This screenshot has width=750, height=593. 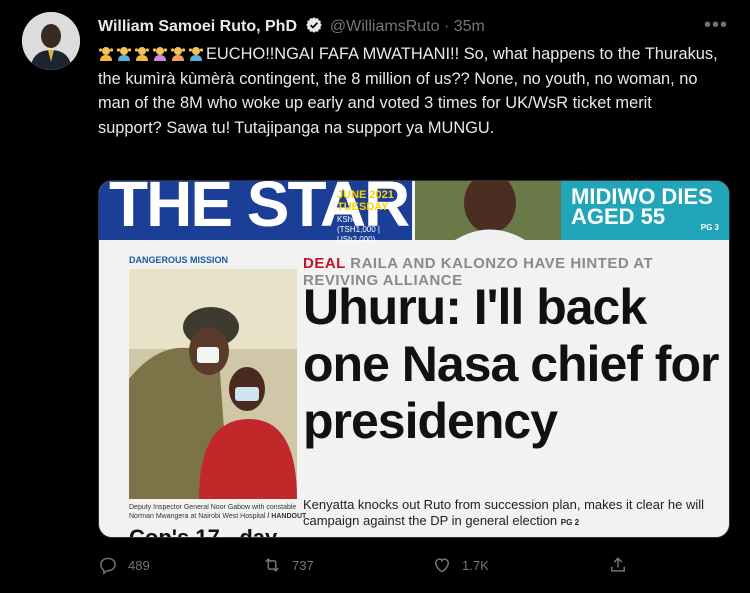 I want to click on teal-headline: MIDIWO DIES AGED 55, so click(x=642, y=206).